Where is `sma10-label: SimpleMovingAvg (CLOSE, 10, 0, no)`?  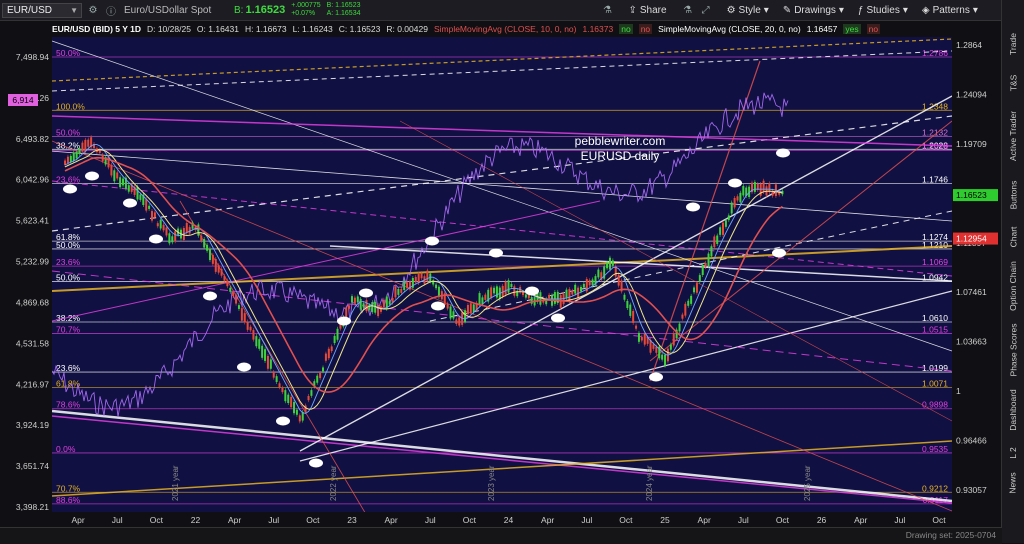 sma10-label: SimpleMovingAvg (CLOSE, 10, 0, no) is located at coordinates (505, 29).